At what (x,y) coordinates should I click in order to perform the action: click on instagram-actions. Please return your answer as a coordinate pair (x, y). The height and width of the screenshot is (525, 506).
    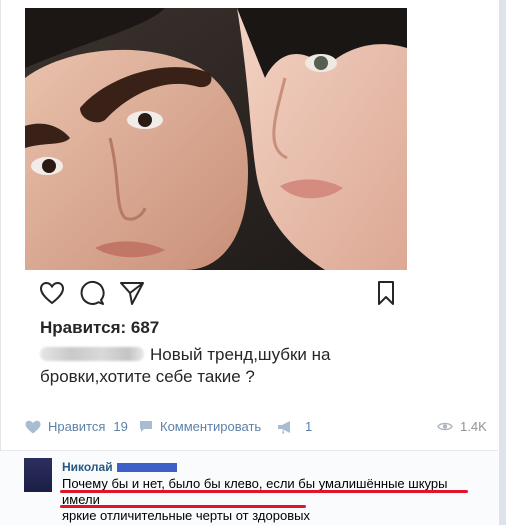
    Looking at the image, I should click on (216, 295).